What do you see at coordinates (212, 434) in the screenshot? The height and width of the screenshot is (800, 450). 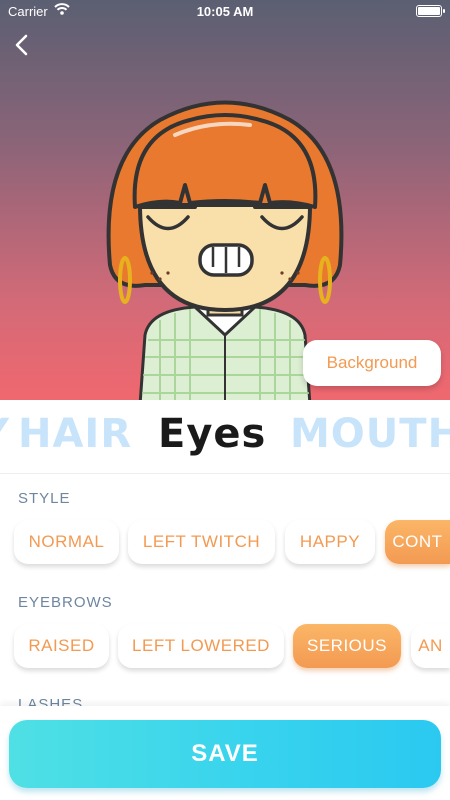 I see `tab-eyes: Eyes` at bounding box center [212, 434].